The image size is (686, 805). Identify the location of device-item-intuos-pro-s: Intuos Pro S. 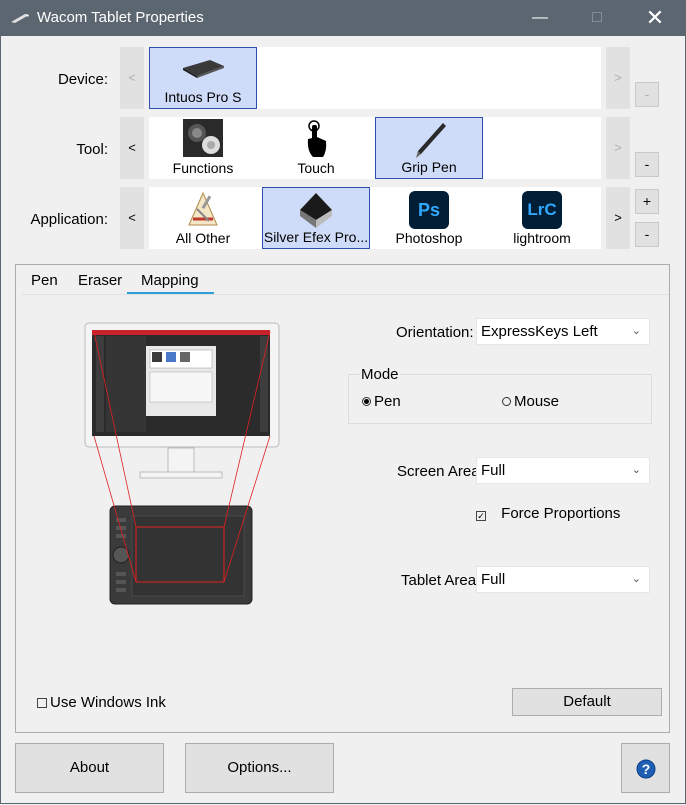
(203, 78).